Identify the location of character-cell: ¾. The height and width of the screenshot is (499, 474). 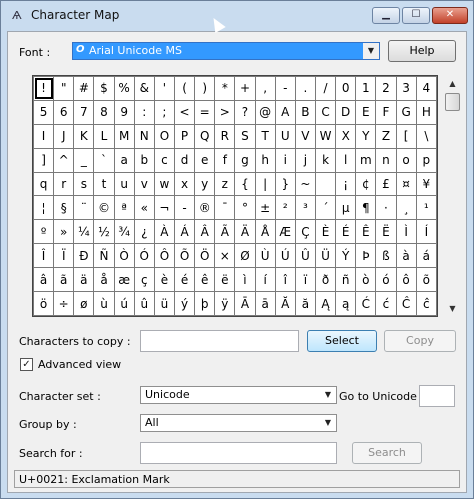
(124, 232).